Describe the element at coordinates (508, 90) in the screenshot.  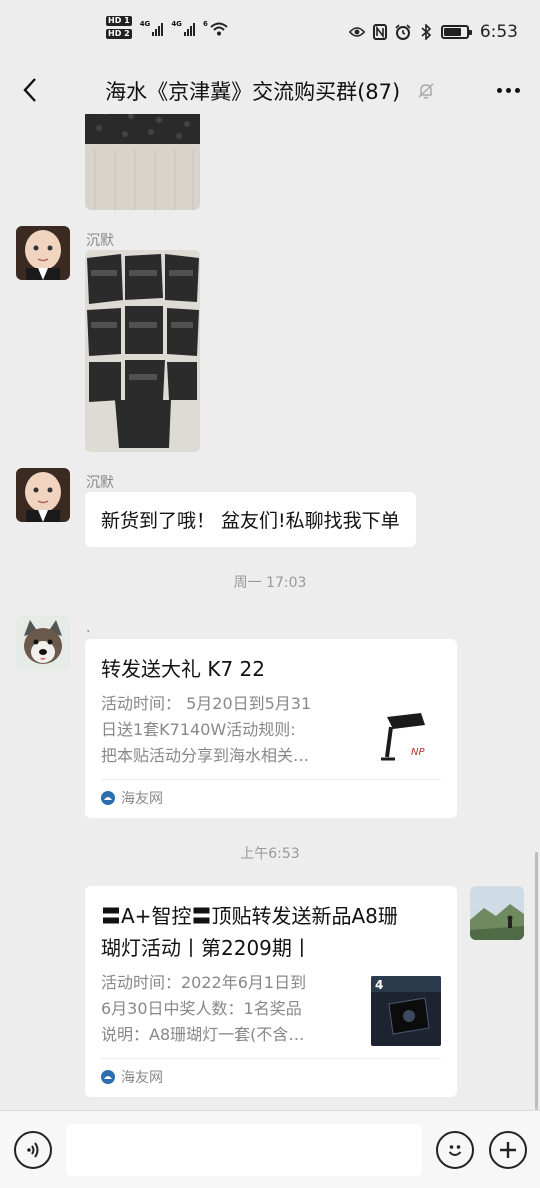
I see `more-dots-icon` at that location.